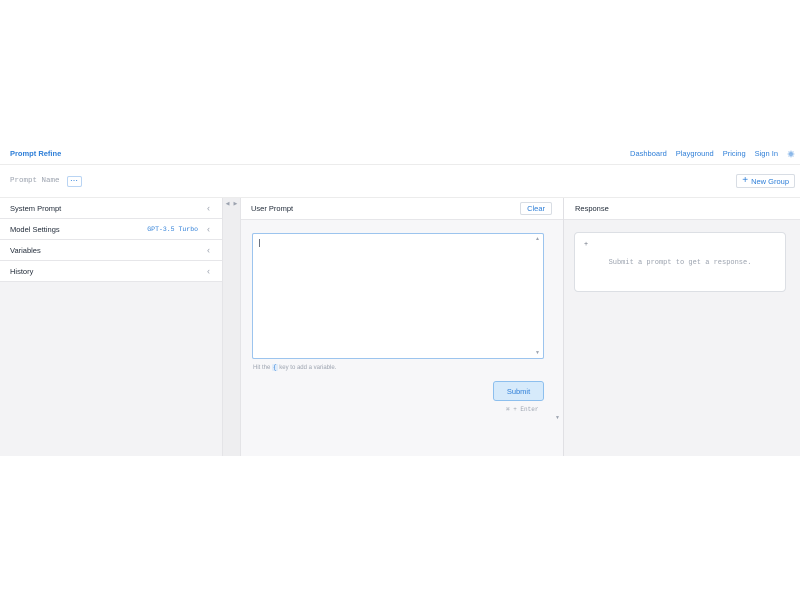  I want to click on response-title: Response, so click(592, 208).